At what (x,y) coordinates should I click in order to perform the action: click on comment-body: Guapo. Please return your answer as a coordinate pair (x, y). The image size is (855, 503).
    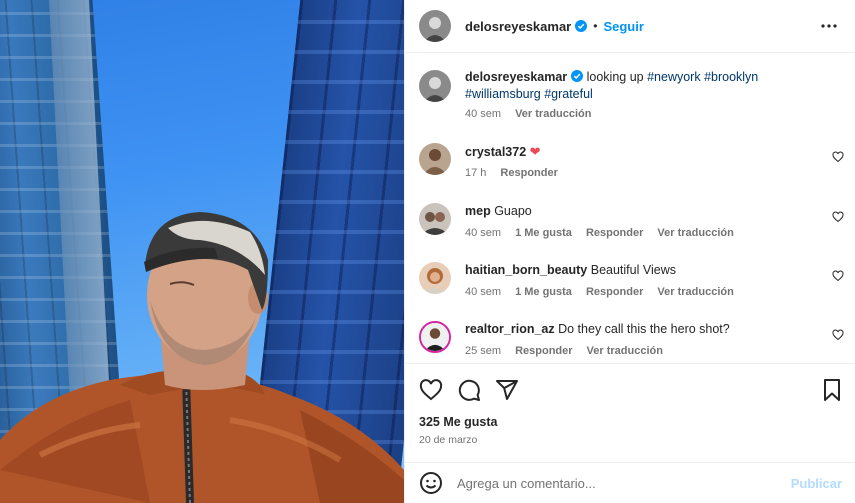
    Looking at the image, I should click on (513, 211).